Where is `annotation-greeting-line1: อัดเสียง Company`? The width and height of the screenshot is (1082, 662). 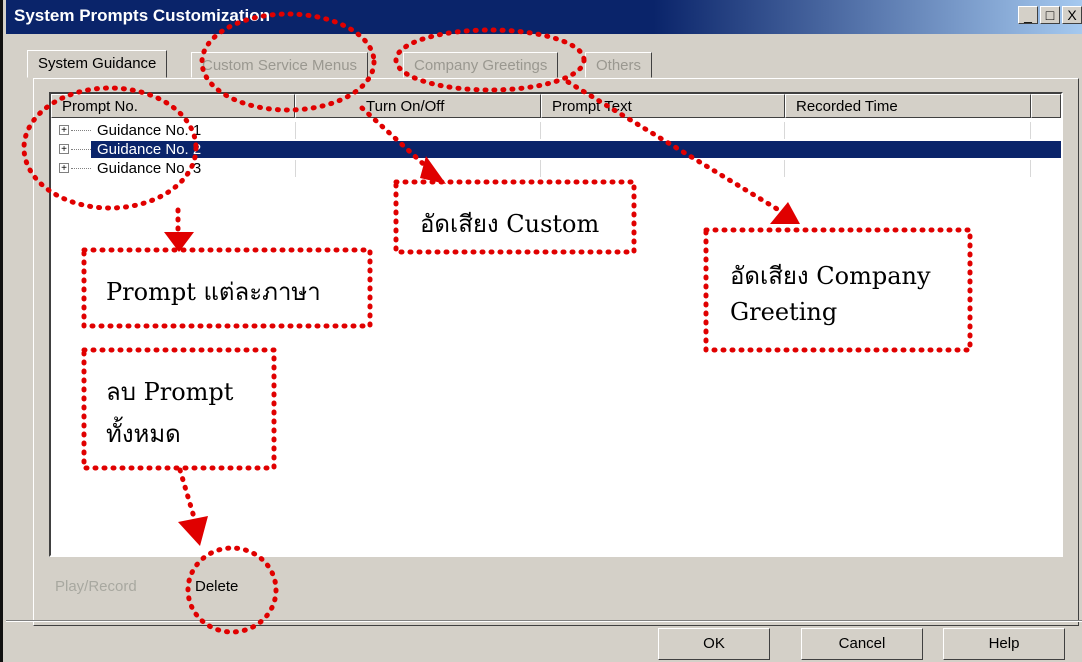
annotation-greeting-line1: อัดเสียง Company is located at coordinates (830, 276).